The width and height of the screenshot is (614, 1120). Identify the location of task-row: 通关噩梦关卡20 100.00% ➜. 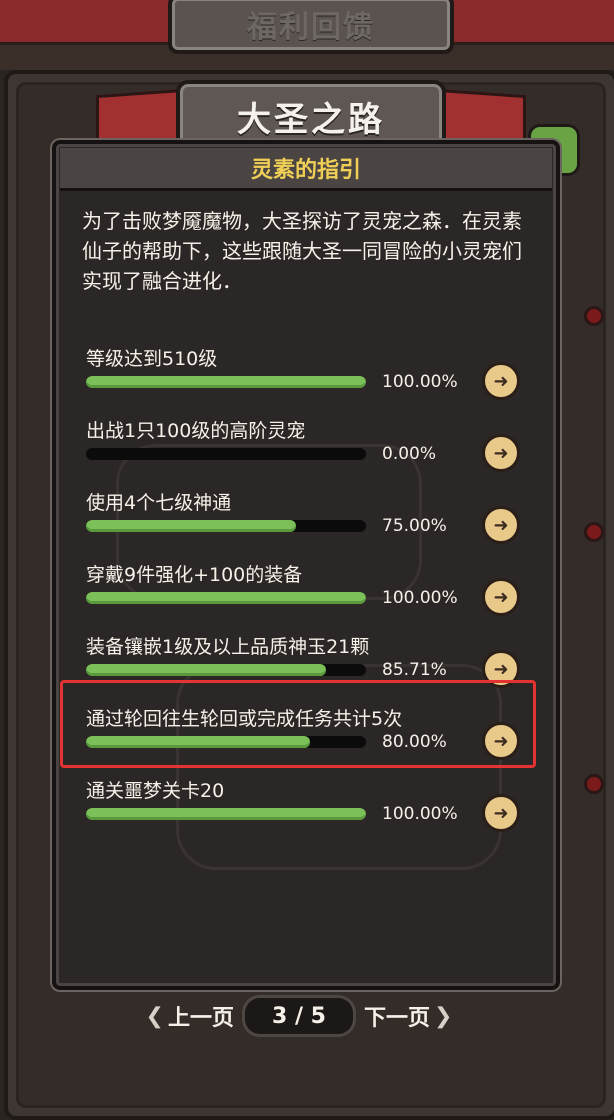
(306, 808).